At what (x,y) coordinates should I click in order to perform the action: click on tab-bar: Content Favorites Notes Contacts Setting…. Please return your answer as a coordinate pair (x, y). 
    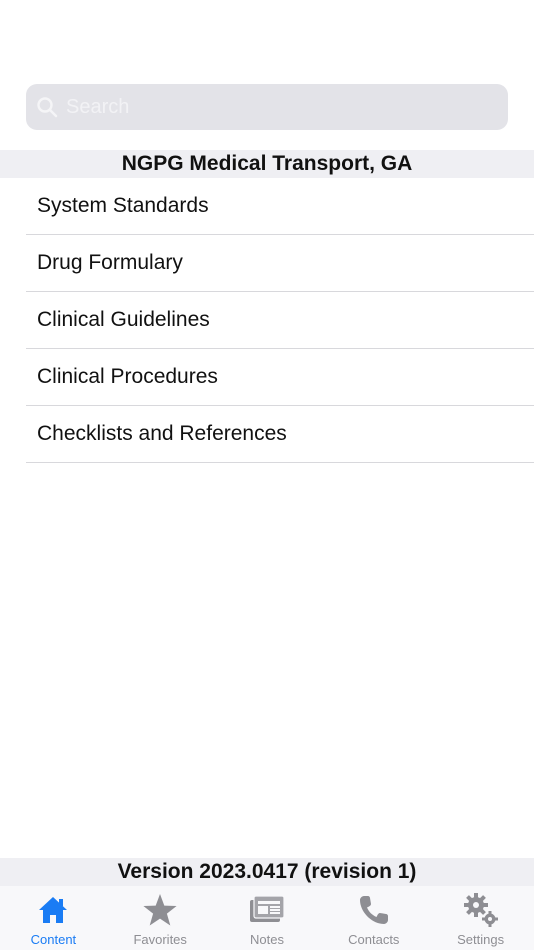
    Looking at the image, I should click on (267, 918).